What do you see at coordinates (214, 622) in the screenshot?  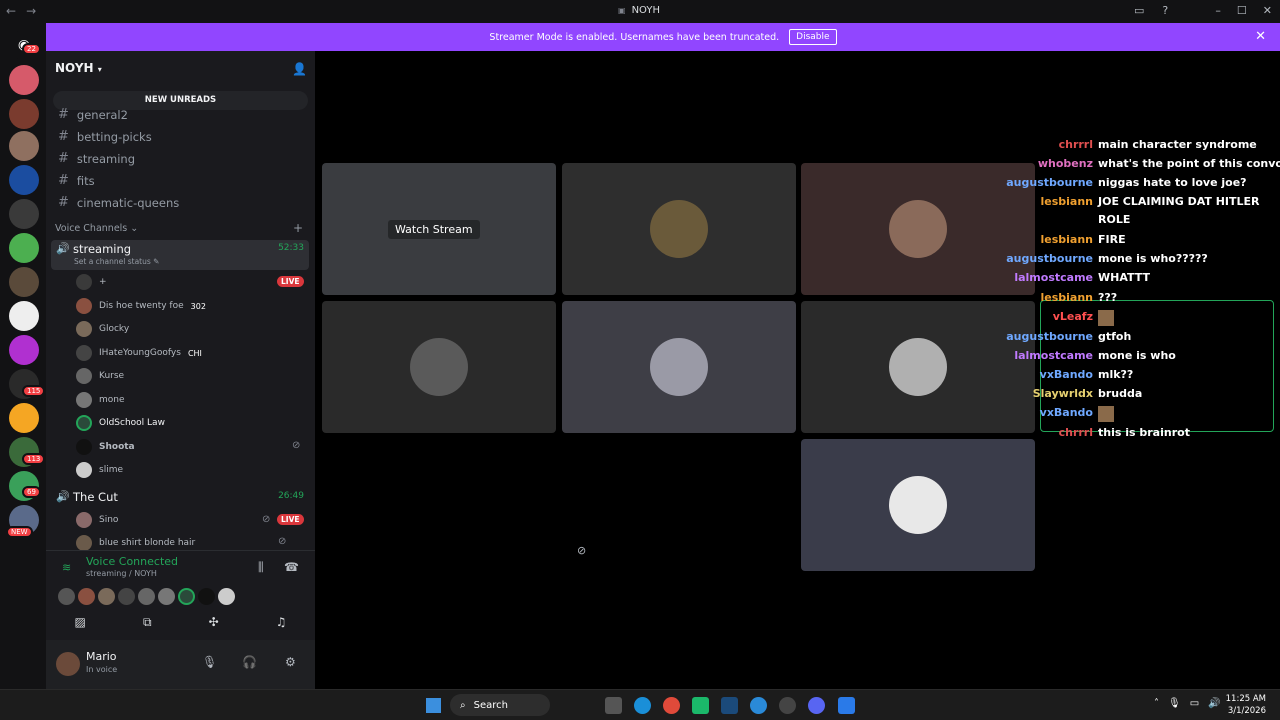 I see `activities-icon: ✣` at bounding box center [214, 622].